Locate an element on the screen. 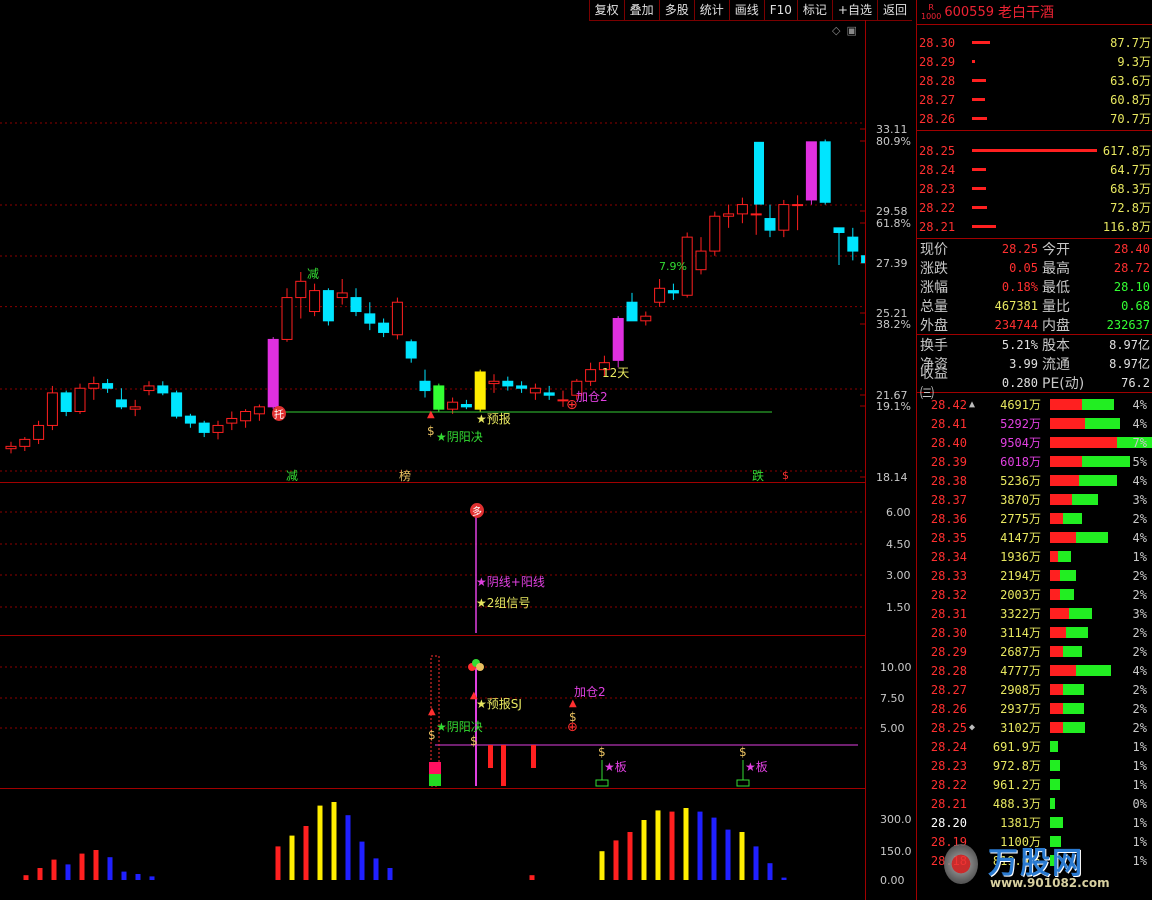  order-asks-row: 28.26 70.7万 is located at coordinates (1034, 118).